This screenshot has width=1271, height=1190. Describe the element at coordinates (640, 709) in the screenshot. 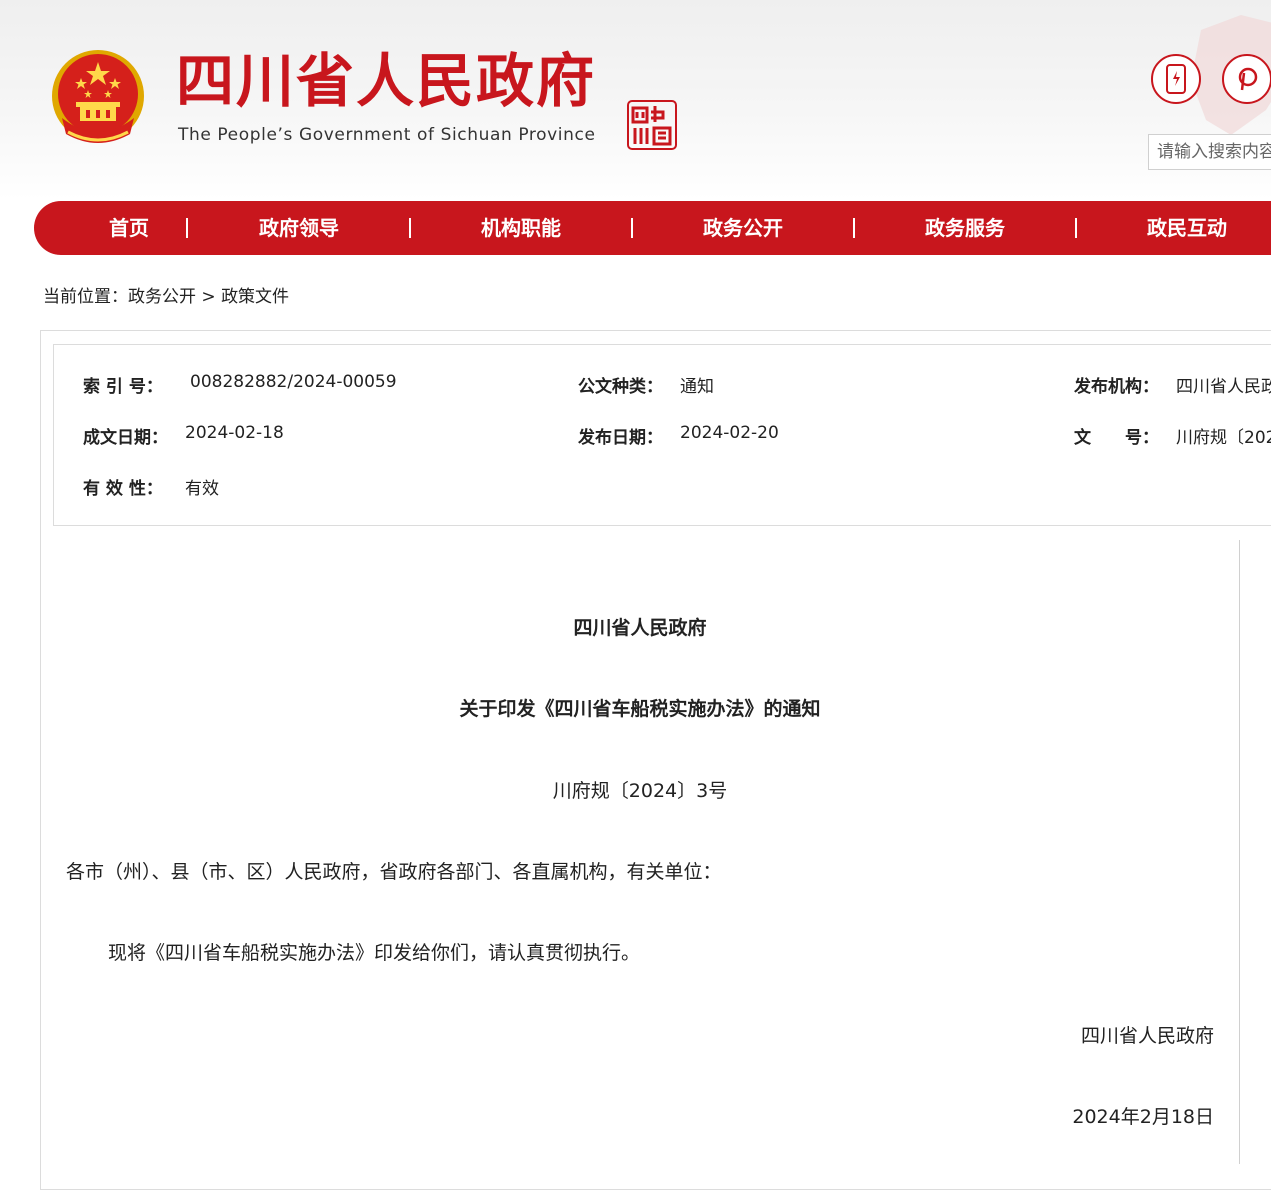

I see `document-title: 关于印发《四川省车船税实施办法》的通知` at that location.